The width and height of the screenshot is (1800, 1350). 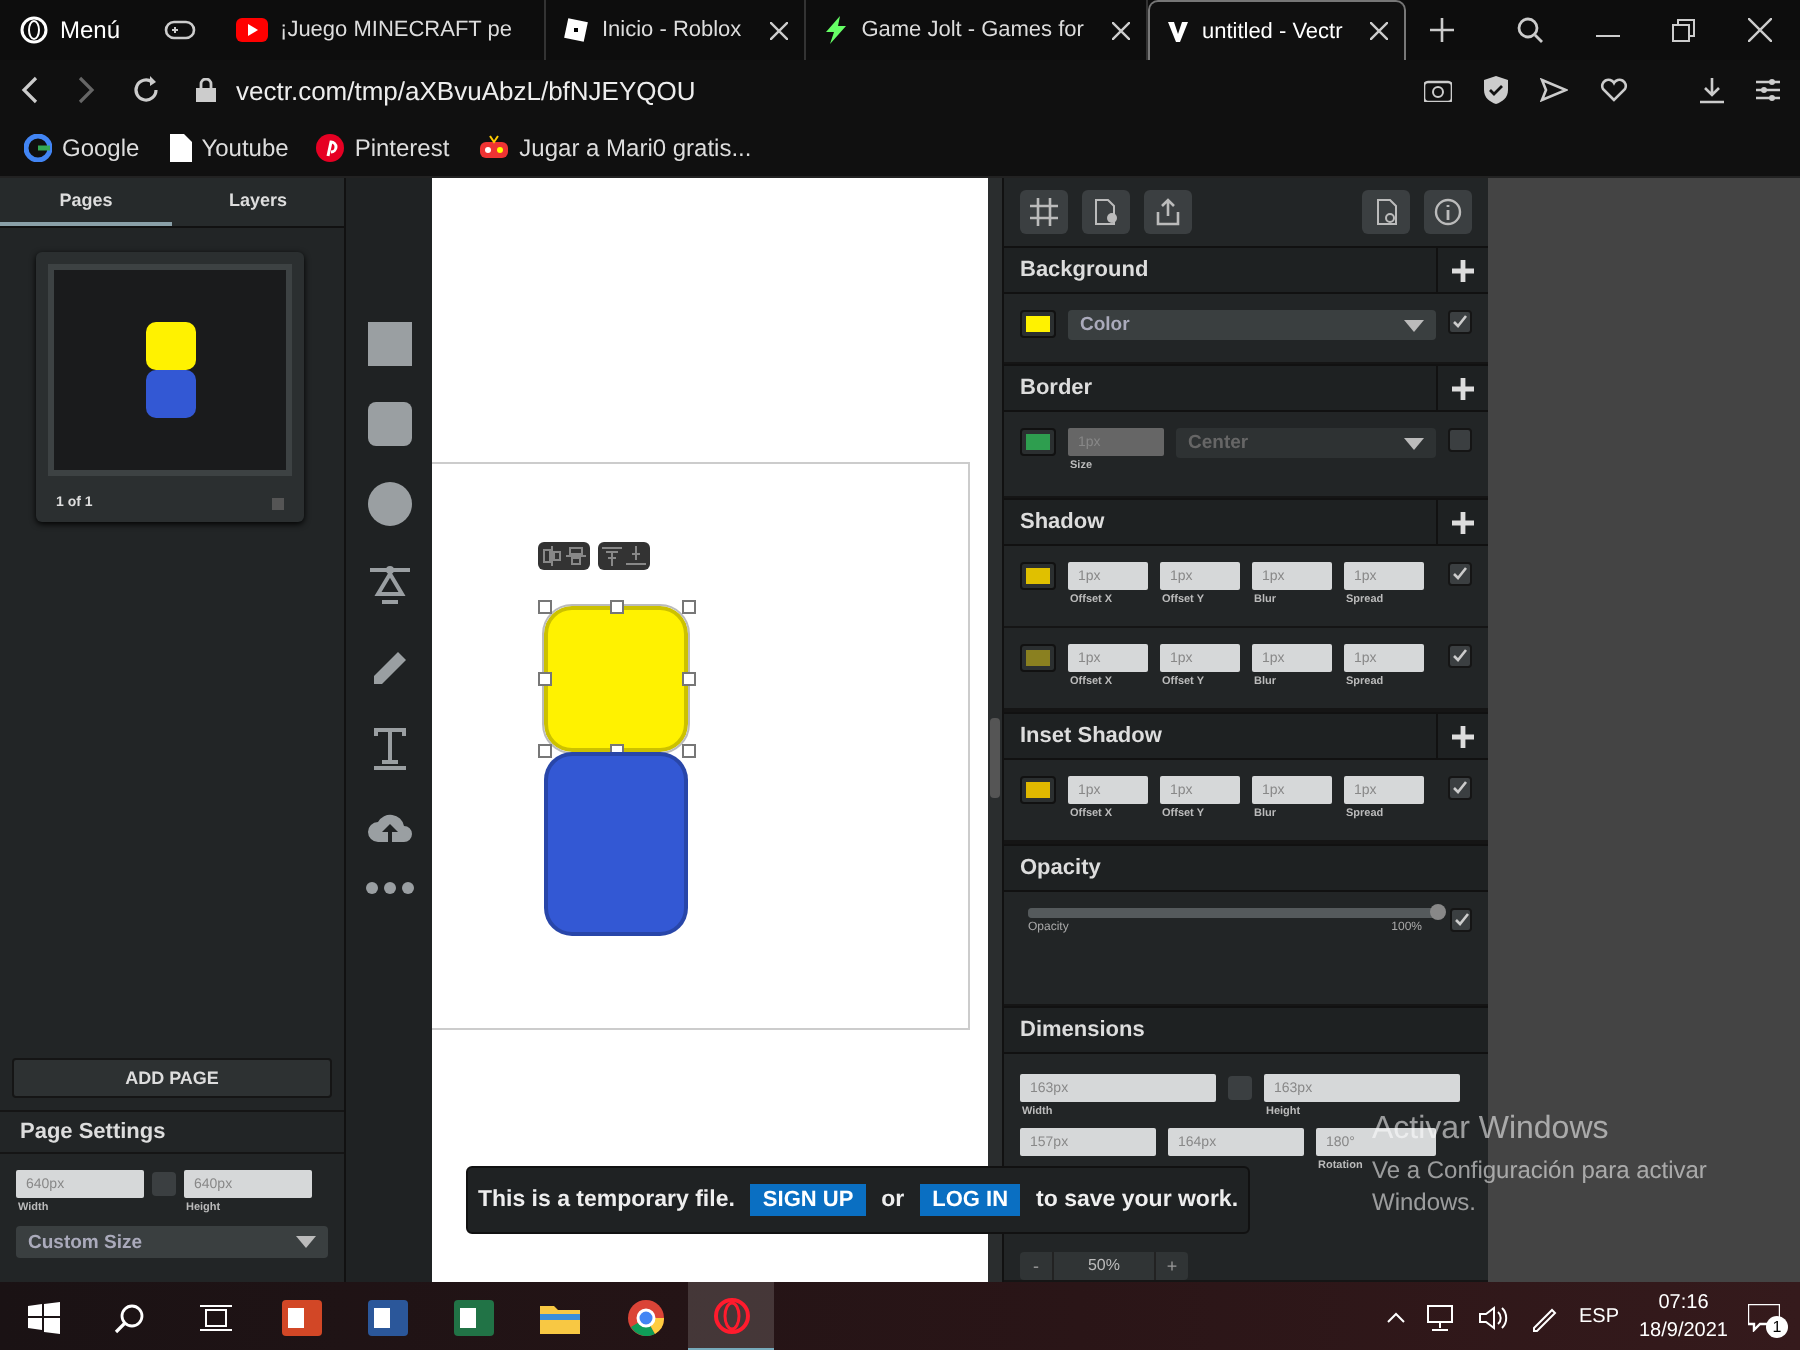 What do you see at coordinates (34, 30) in the screenshot?
I see `o-logo-icon` at bounding box center [34, 30].